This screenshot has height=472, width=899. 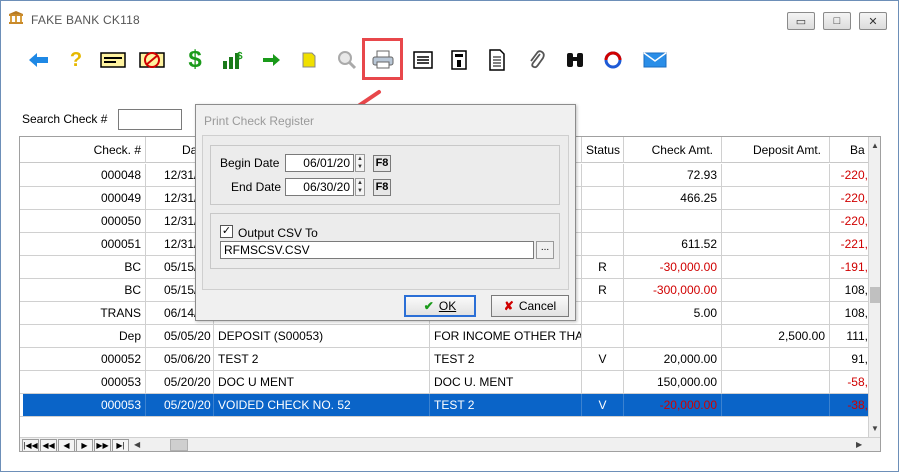 I want to click on nav-next-button: ▶, so click(x=84, y=445).